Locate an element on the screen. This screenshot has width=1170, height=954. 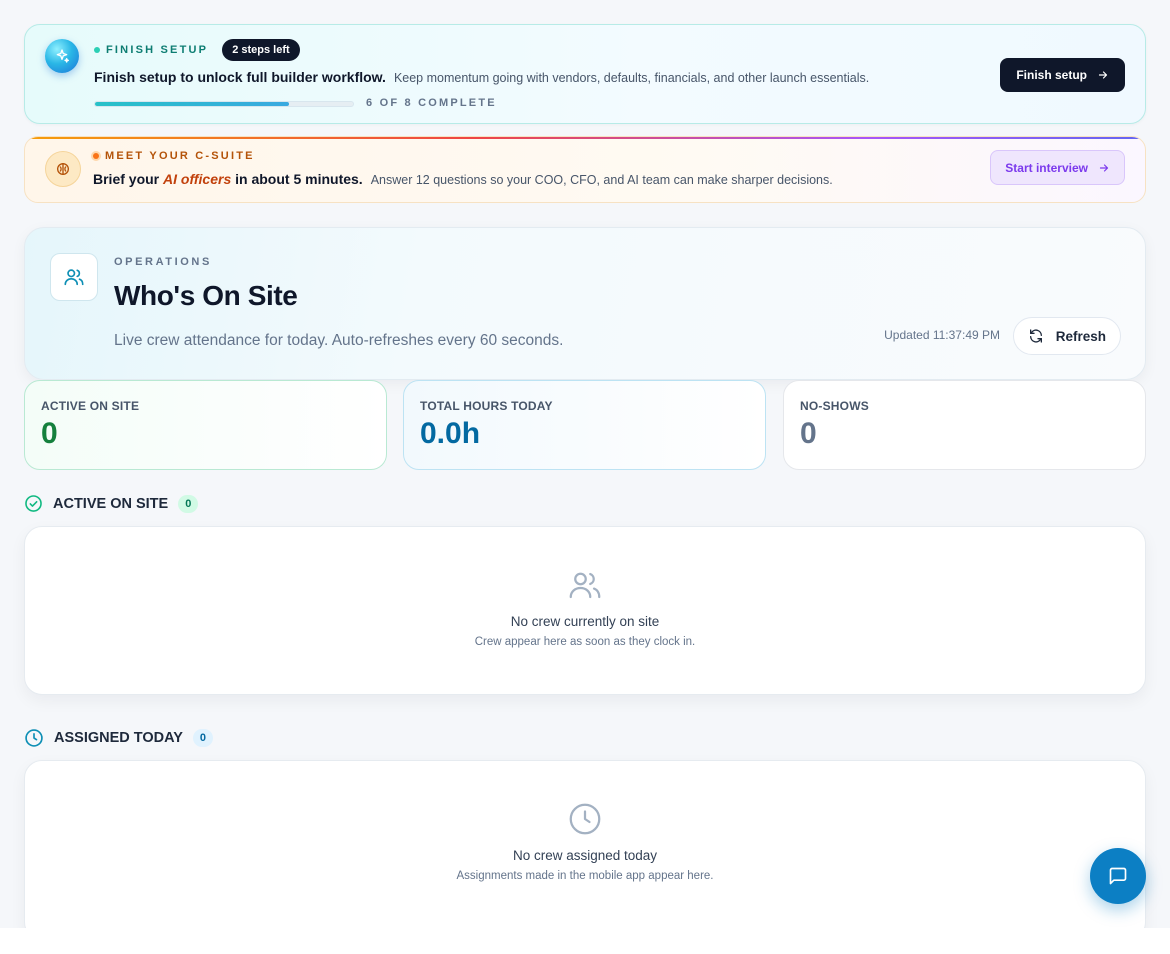
stat-no-shows: NO-SHOWS 0 is located at coordinates (964, 425).